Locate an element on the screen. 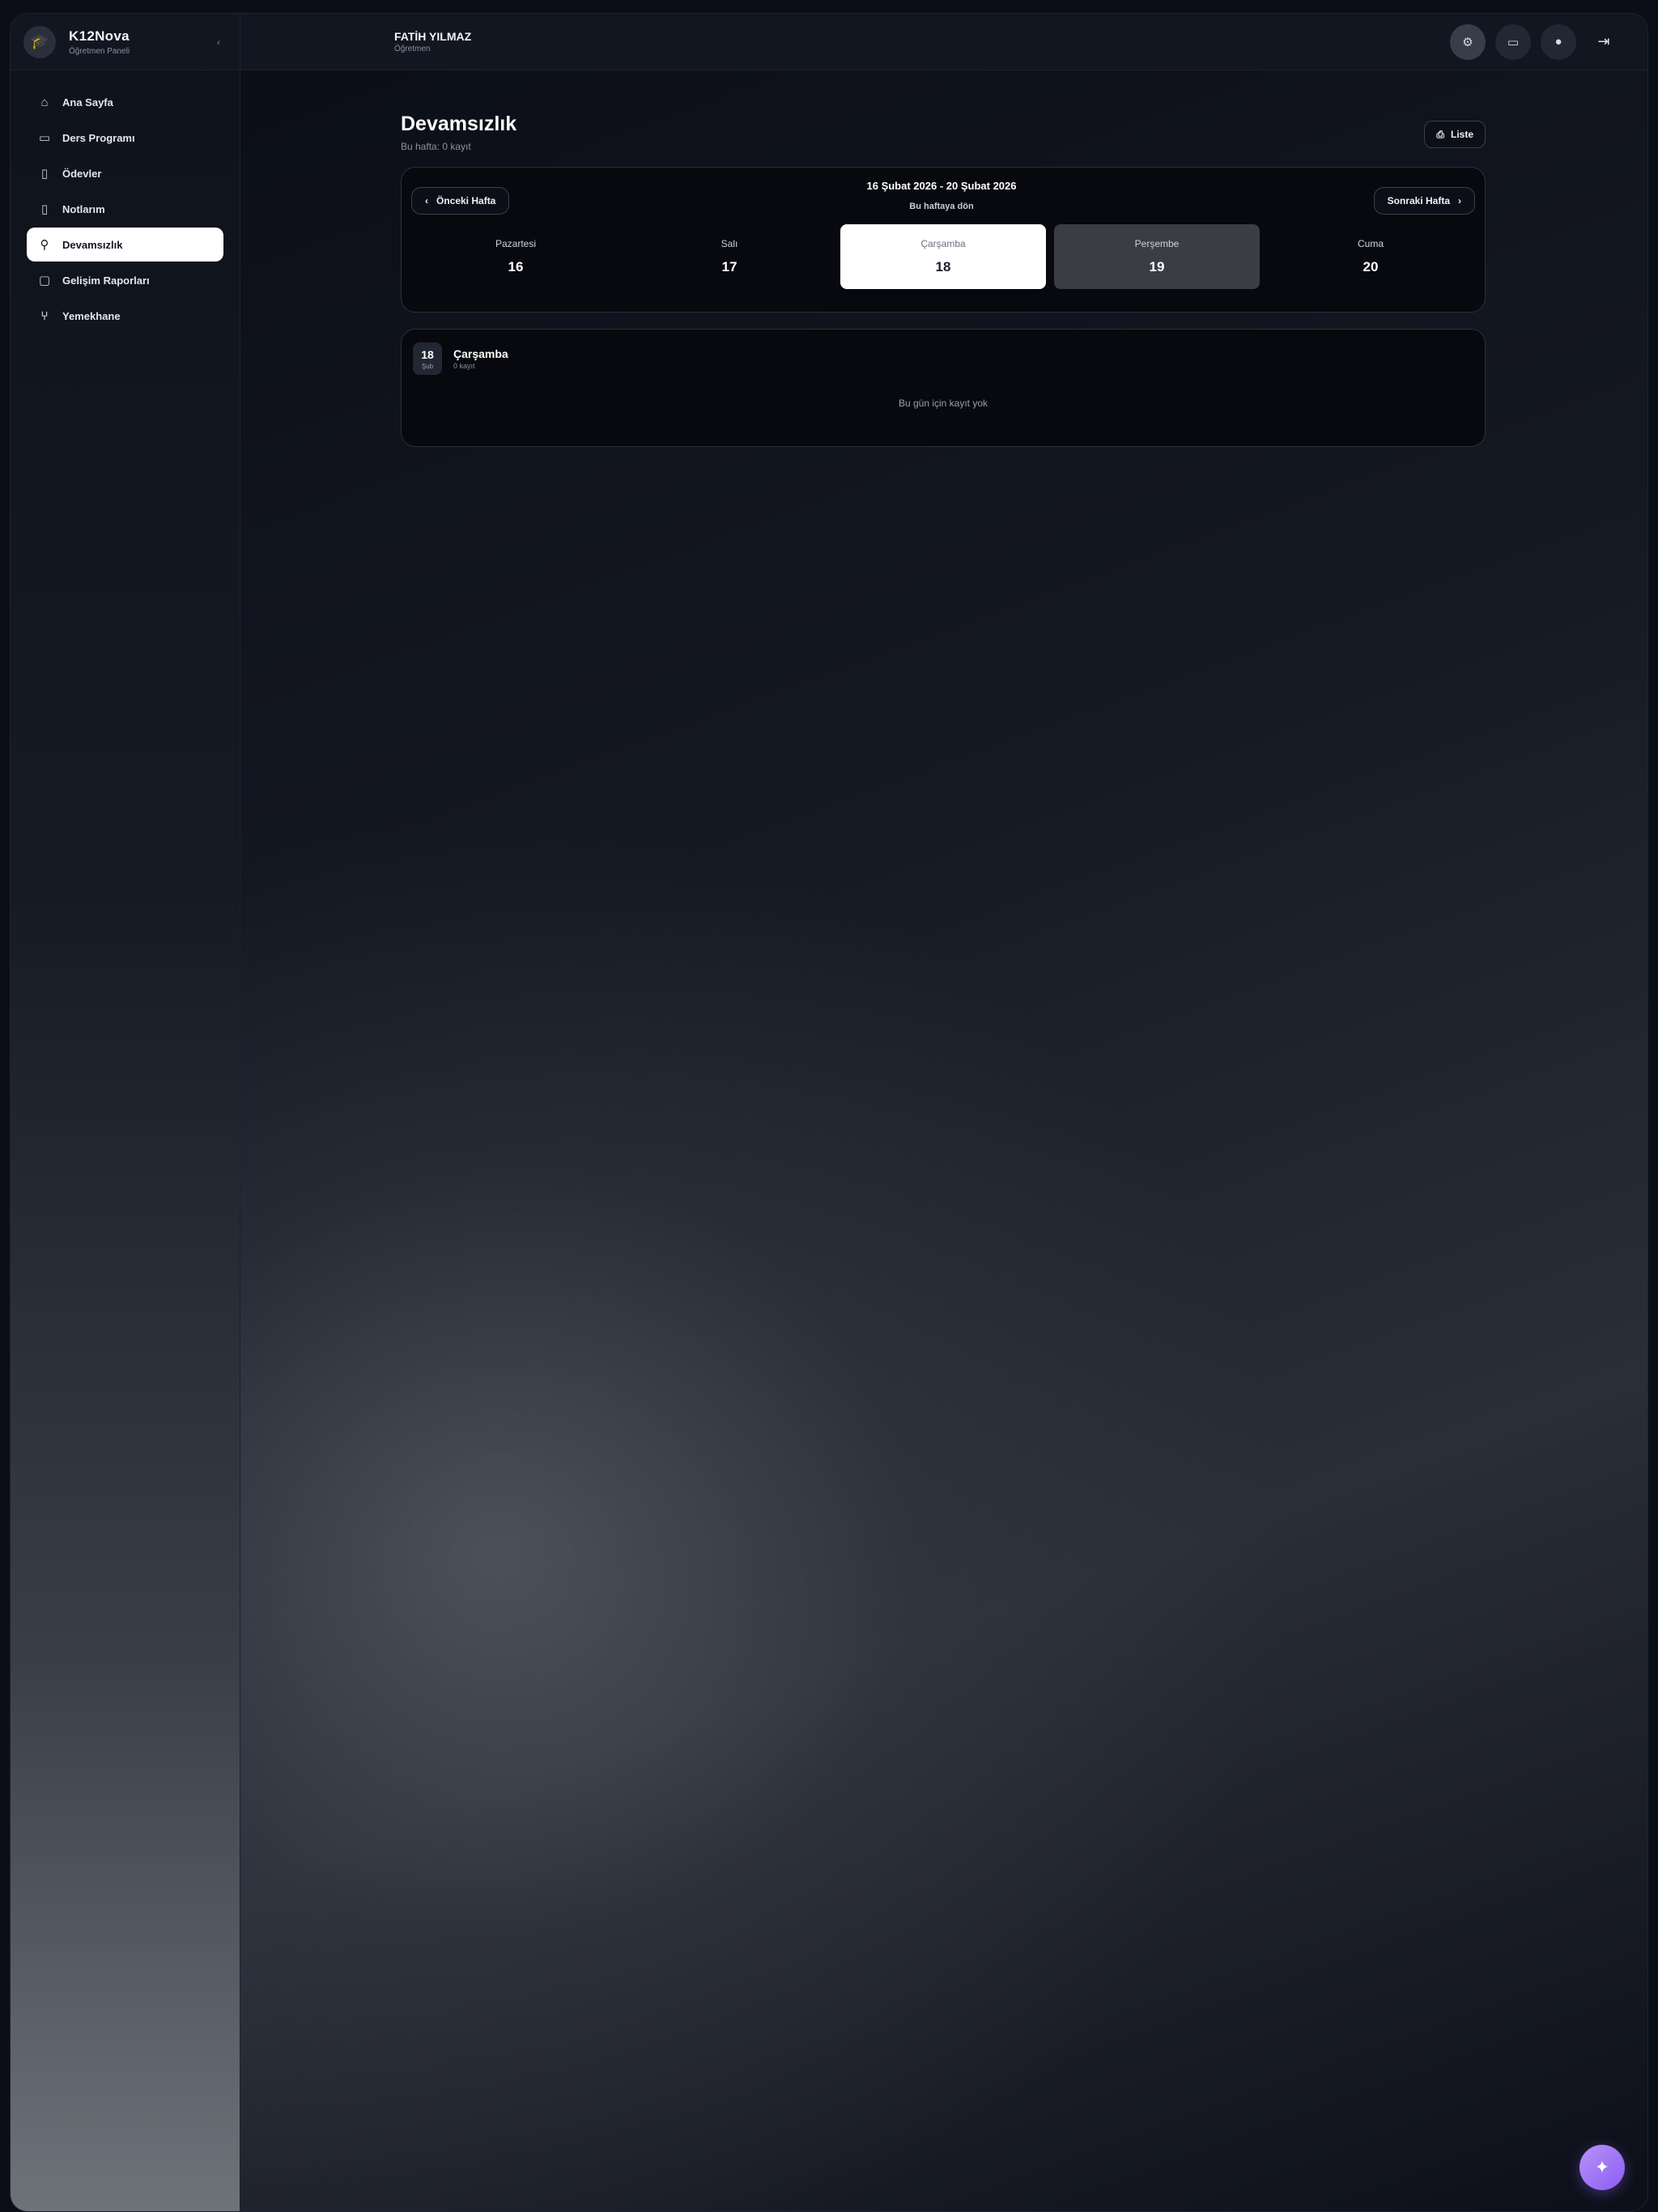 The width and height of the screenshot is (1658, 2212). next-week-button: Sonraki Hafta › is located at coordinates (1424, 201).